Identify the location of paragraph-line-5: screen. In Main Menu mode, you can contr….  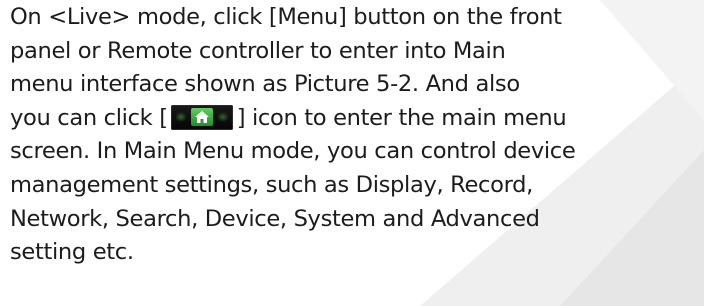
(293, 151).